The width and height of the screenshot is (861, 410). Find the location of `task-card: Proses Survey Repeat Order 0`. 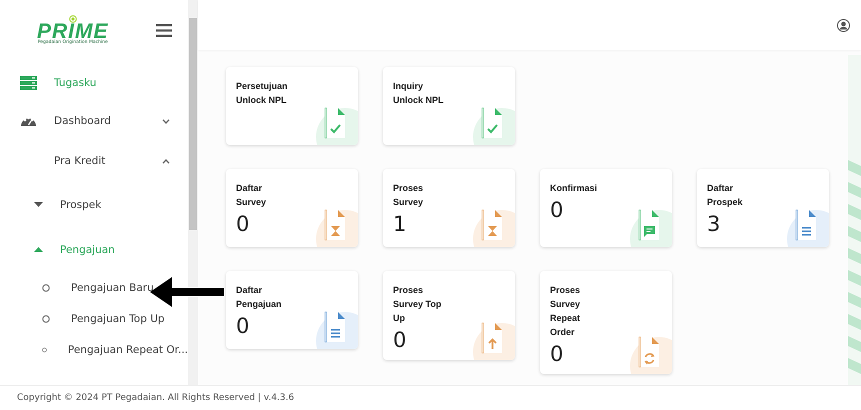

task-card: Proses Survey Repeat Order 0 is located at coordinates (606, 322).